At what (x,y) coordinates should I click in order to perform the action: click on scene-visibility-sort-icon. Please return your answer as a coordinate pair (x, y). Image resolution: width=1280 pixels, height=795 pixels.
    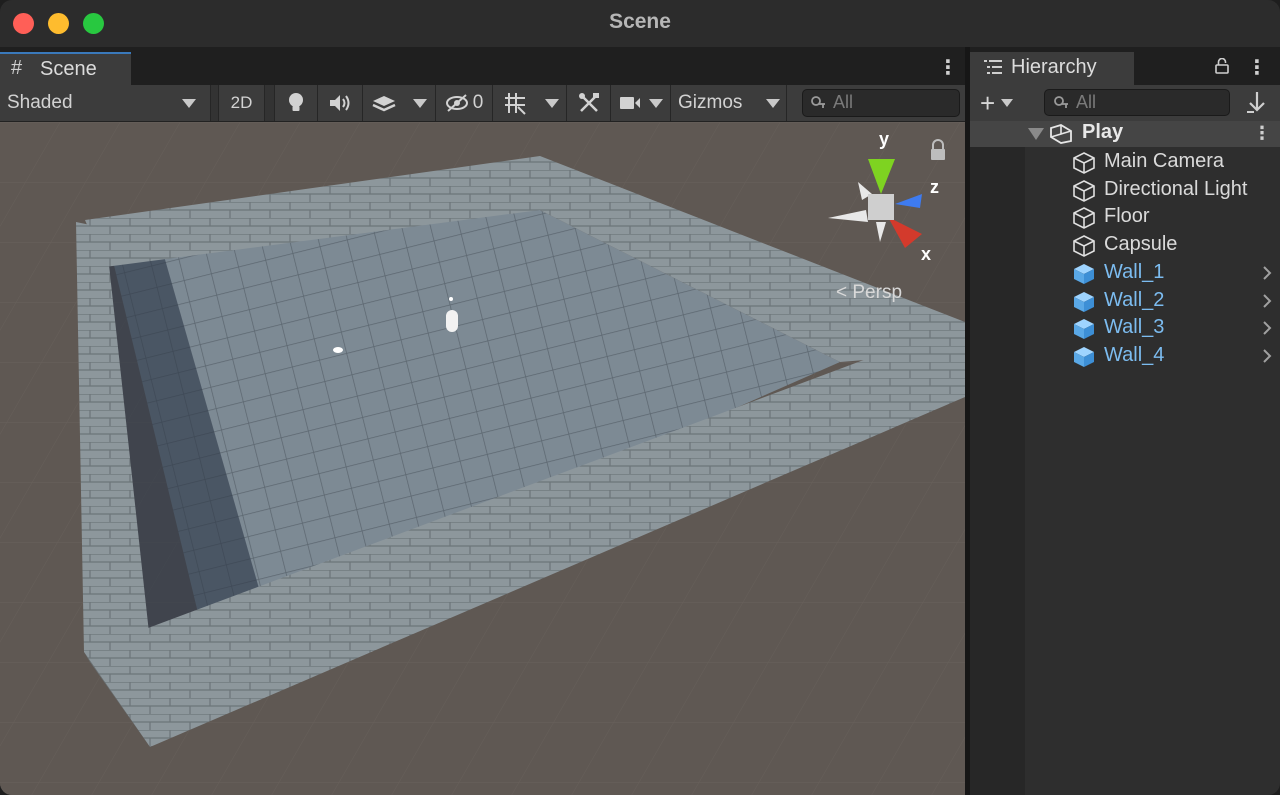
    Looking at the image, I should click on (1257, 103).